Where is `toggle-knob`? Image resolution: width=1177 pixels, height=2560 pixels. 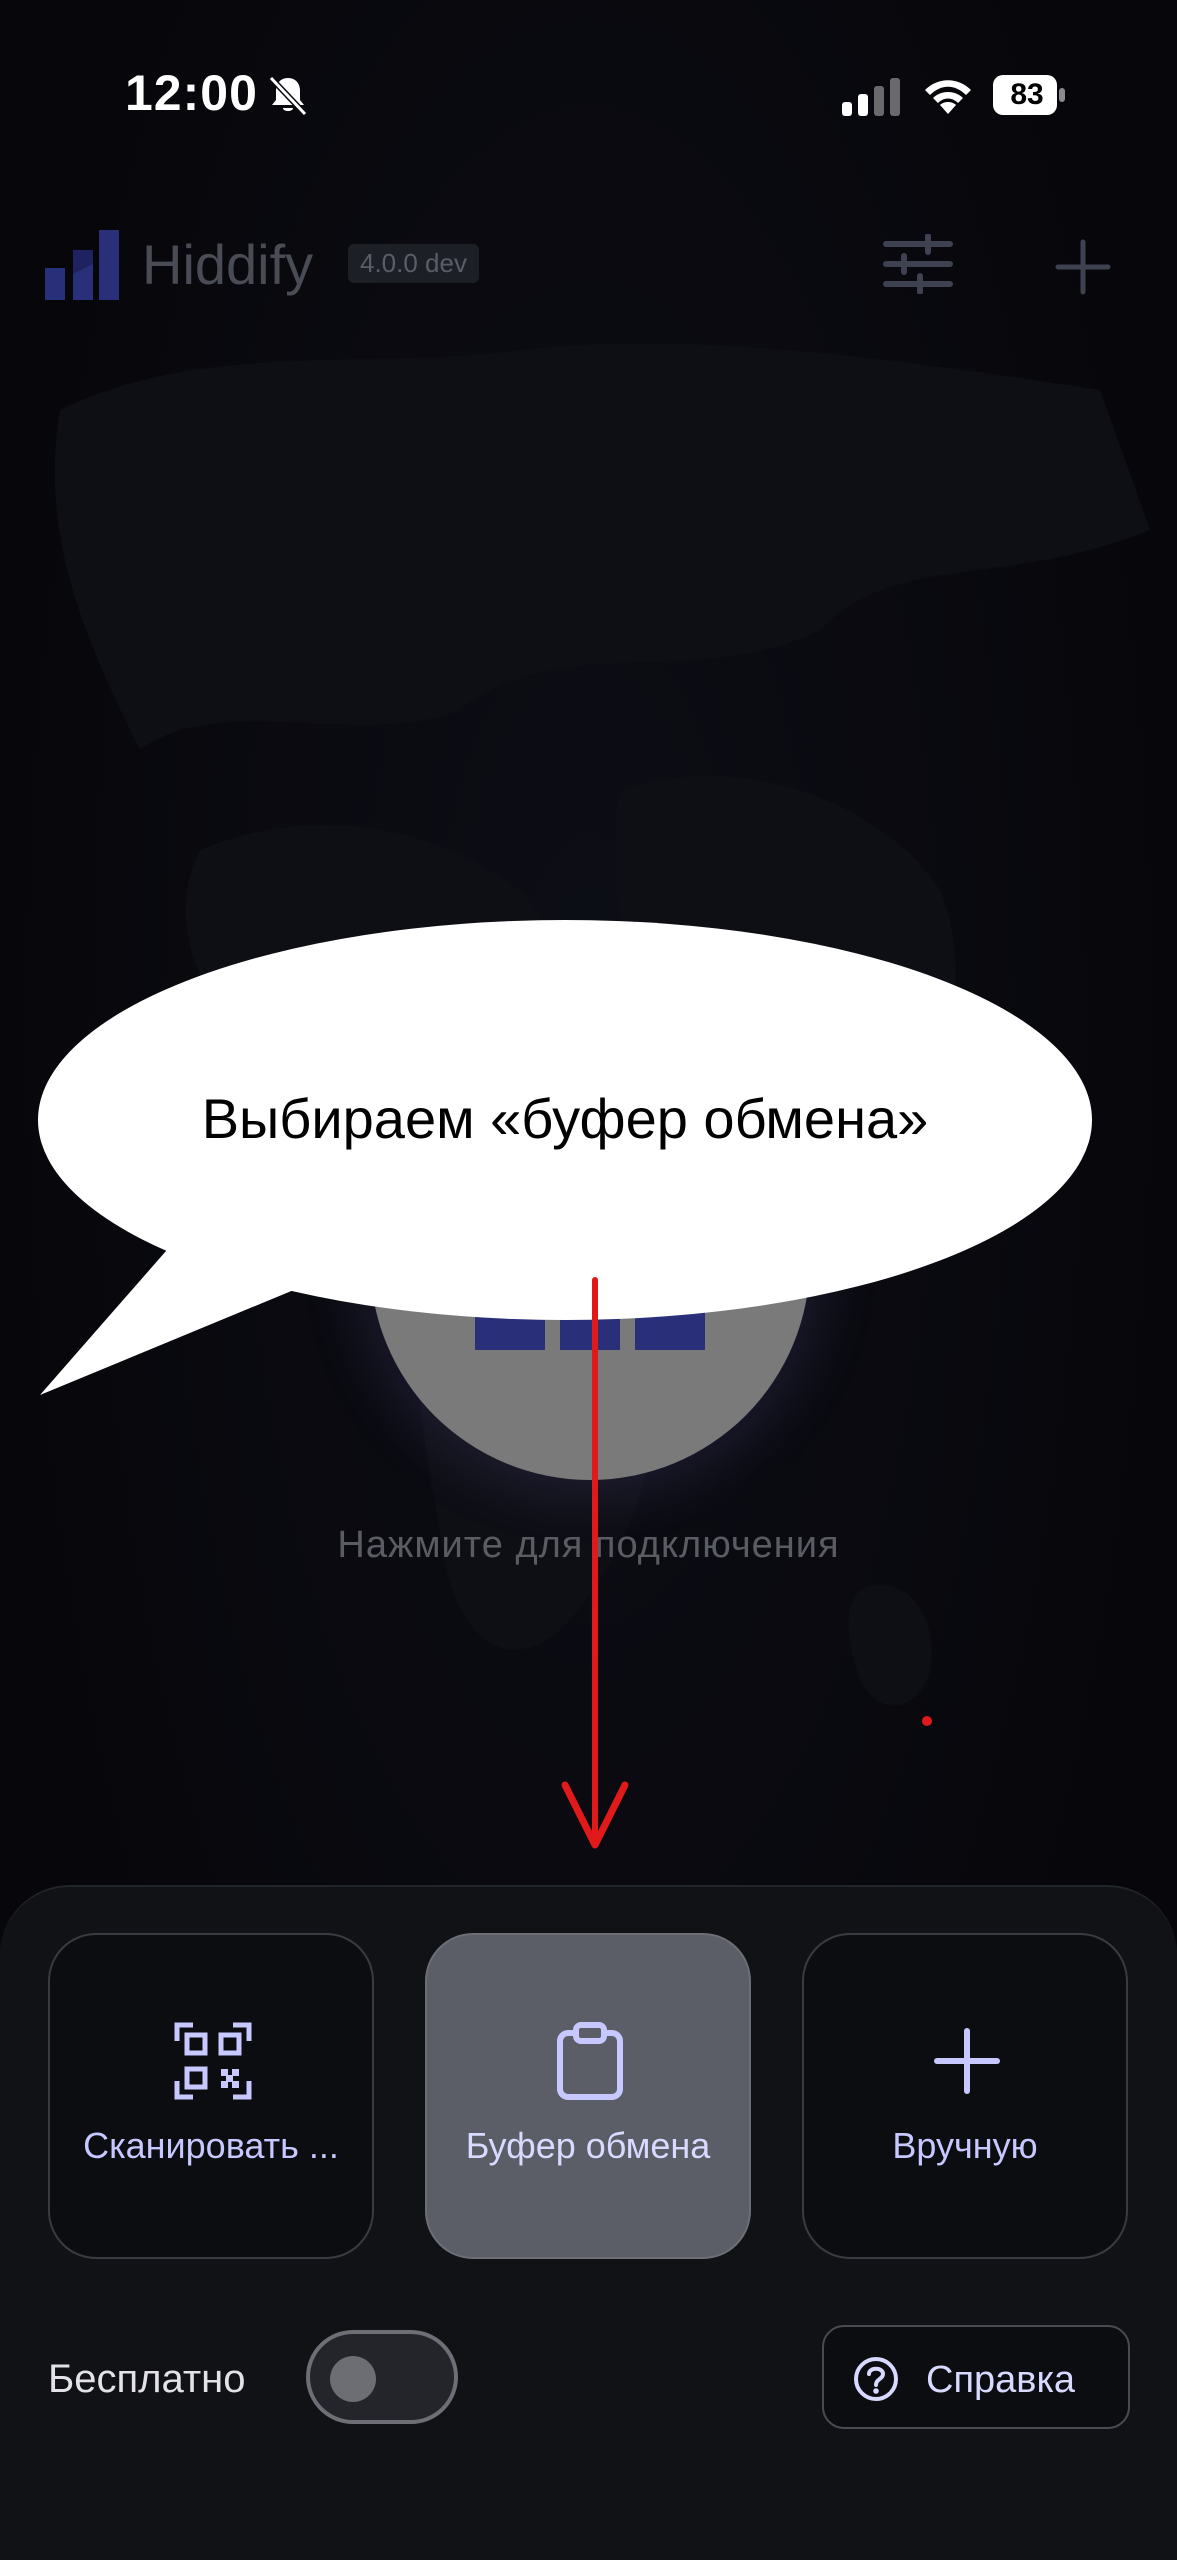
toggle-knob is located at coordinates (353, 2379).